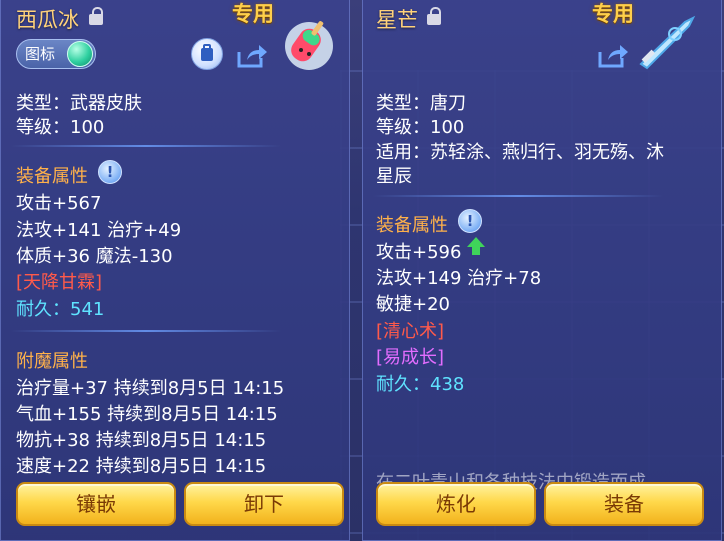 This screenshot has width=724, height=541. Describe the element at coordinates (456, 504) in the screenshot. I see `refine-button: 炼化` at that location.